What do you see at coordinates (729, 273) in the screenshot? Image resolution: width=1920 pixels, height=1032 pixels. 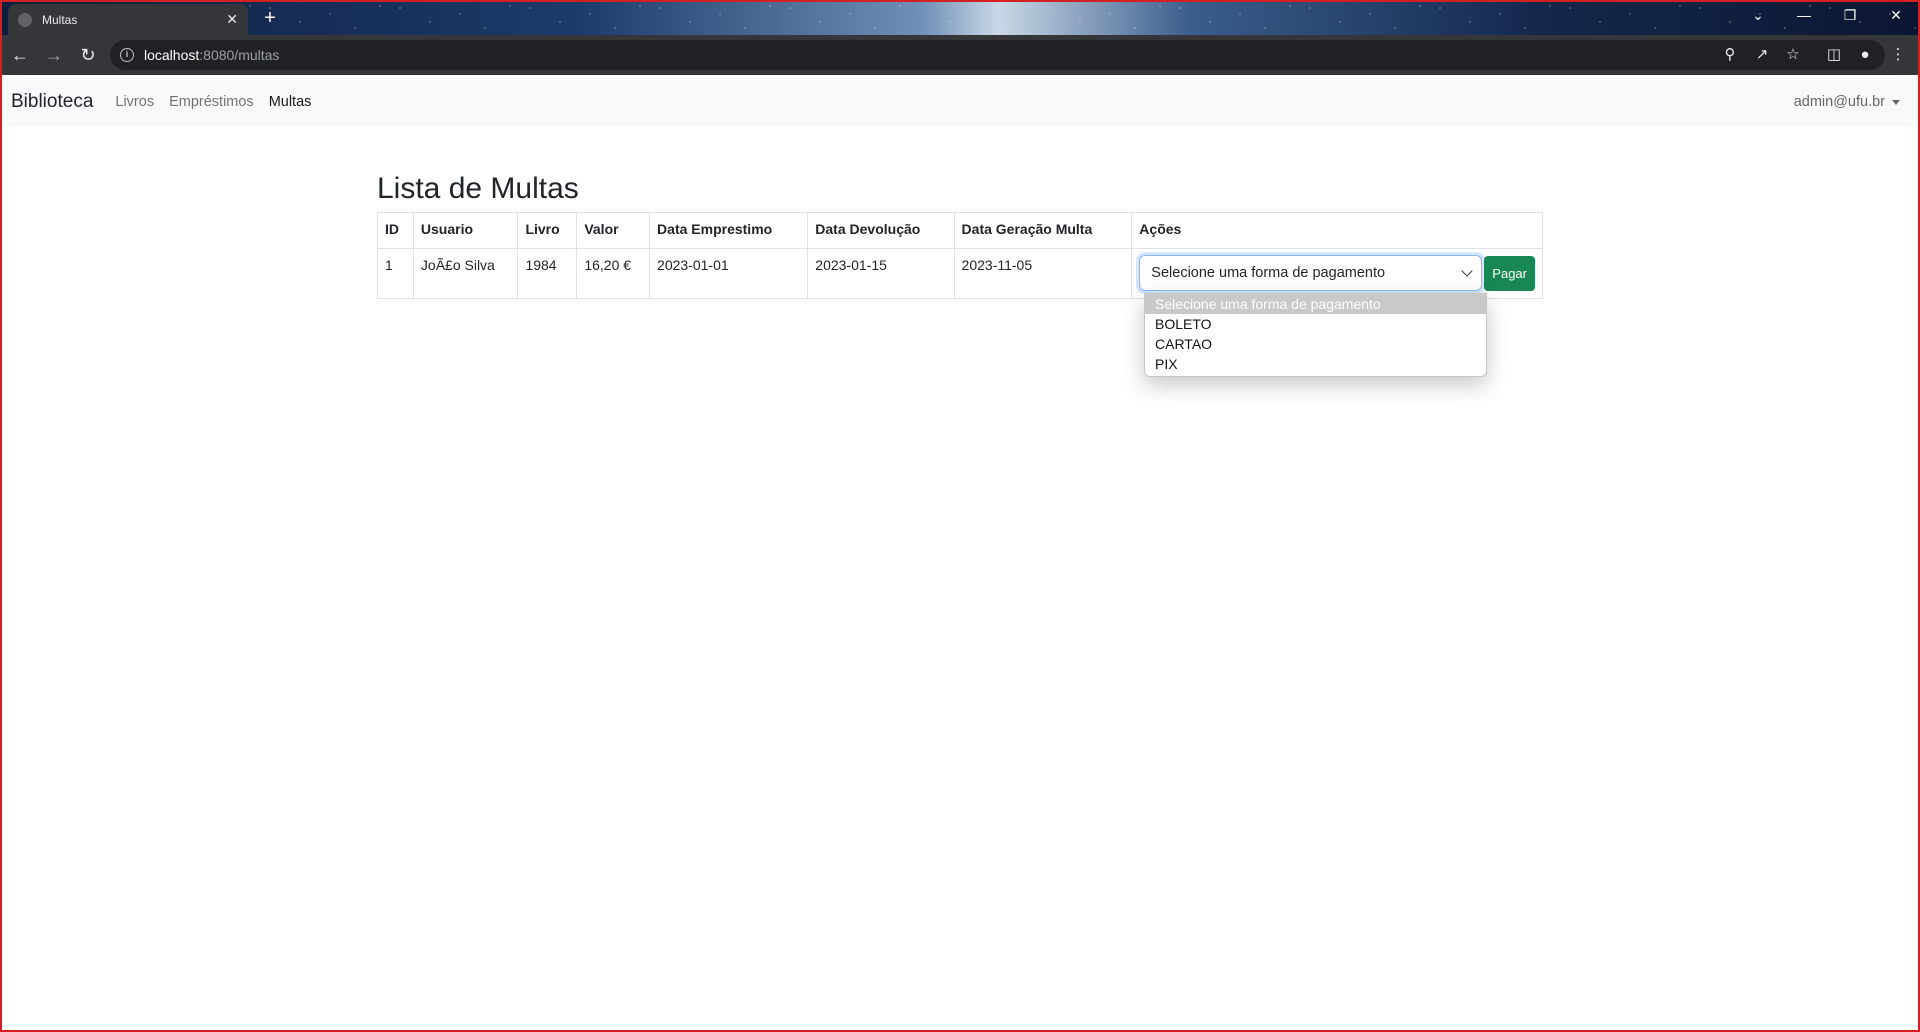 I see `cell-data-emprestimo: 2023-01-01` at bounding box center [729, 273].